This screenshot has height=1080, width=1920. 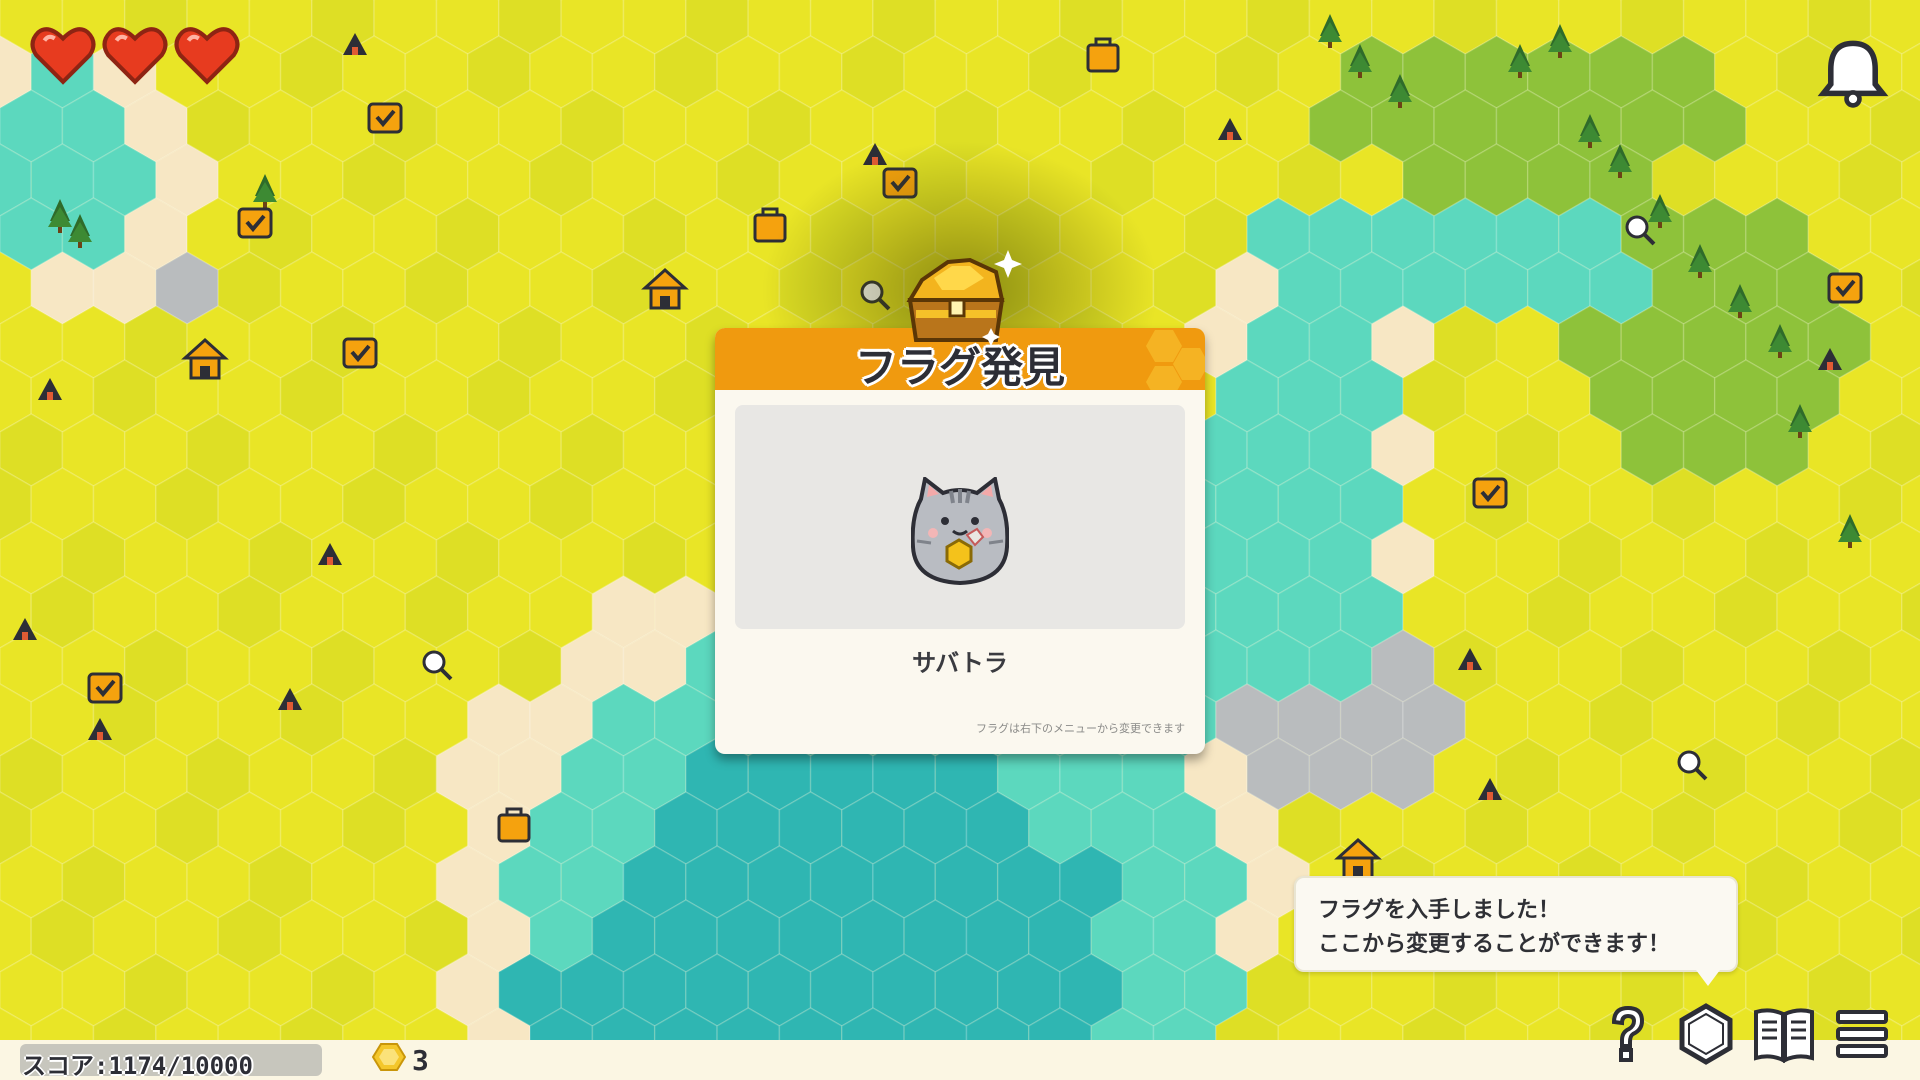 I want to click on help-icon, so click(x=1628, y=1034).